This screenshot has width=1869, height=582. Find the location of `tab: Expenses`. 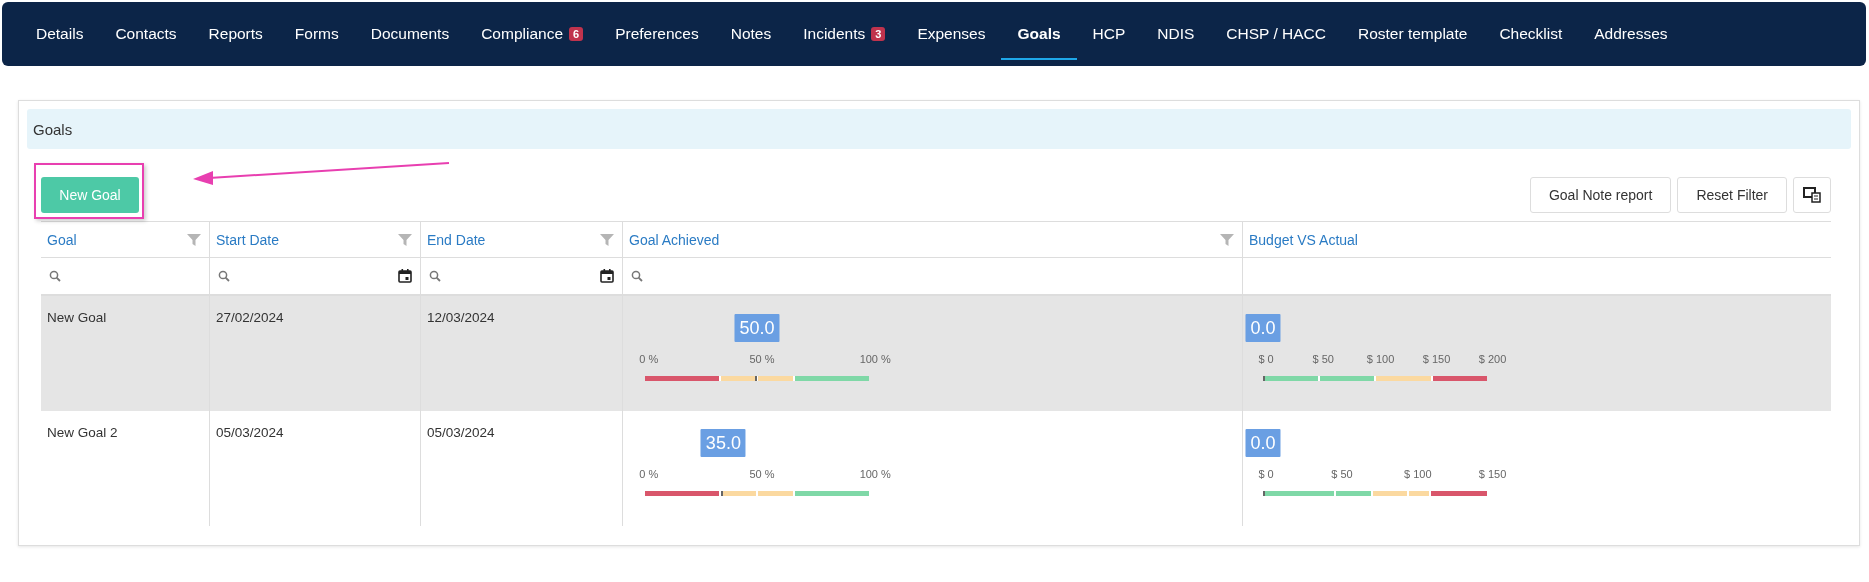

tab: Expenses is located at coordinates (951, 35).